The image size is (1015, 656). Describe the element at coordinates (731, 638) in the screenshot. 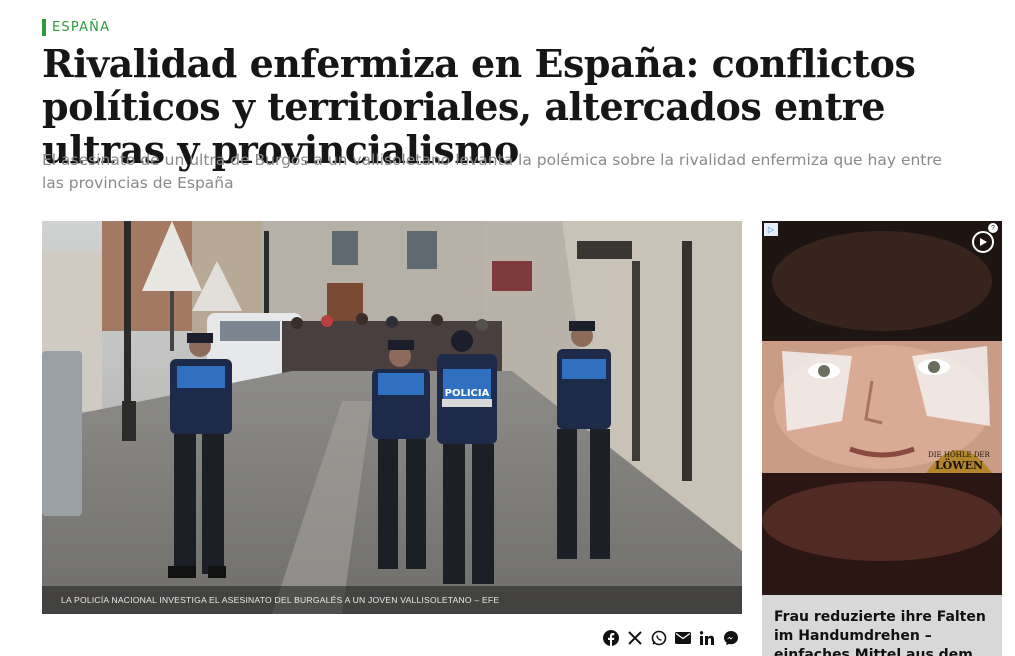

I see `messenger-icon` at that location.